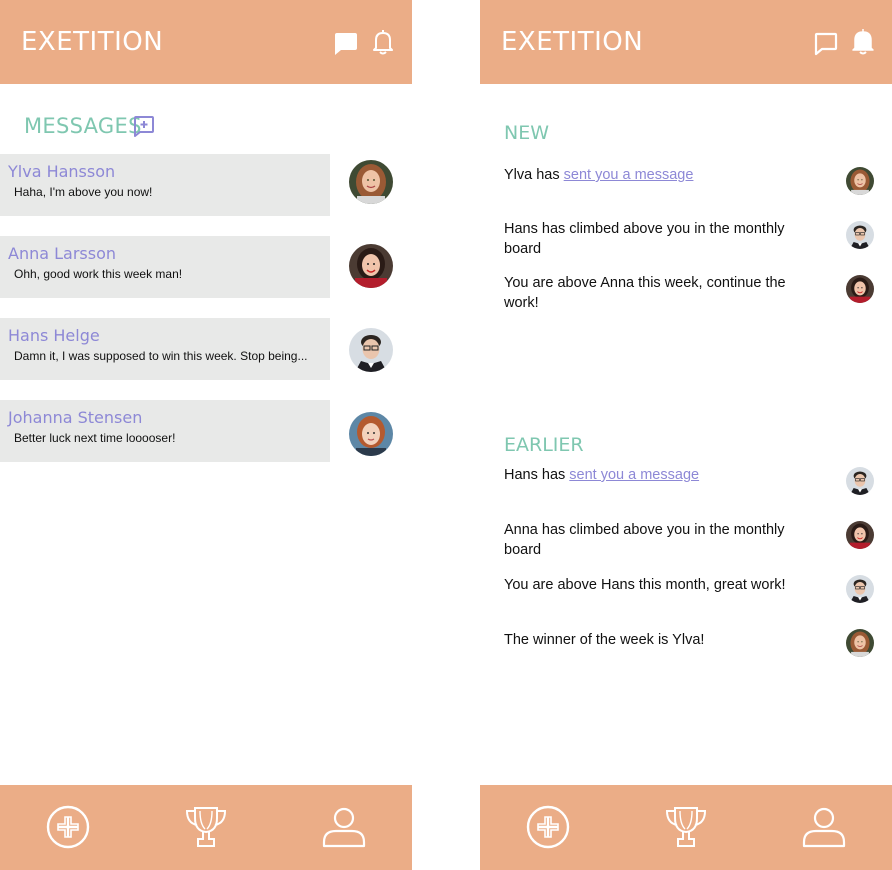 This screenshot has height=870, width=892. I want to click on conversation-item: Ylva Hansson Haha, I'm above you now!, so click(165, 185).